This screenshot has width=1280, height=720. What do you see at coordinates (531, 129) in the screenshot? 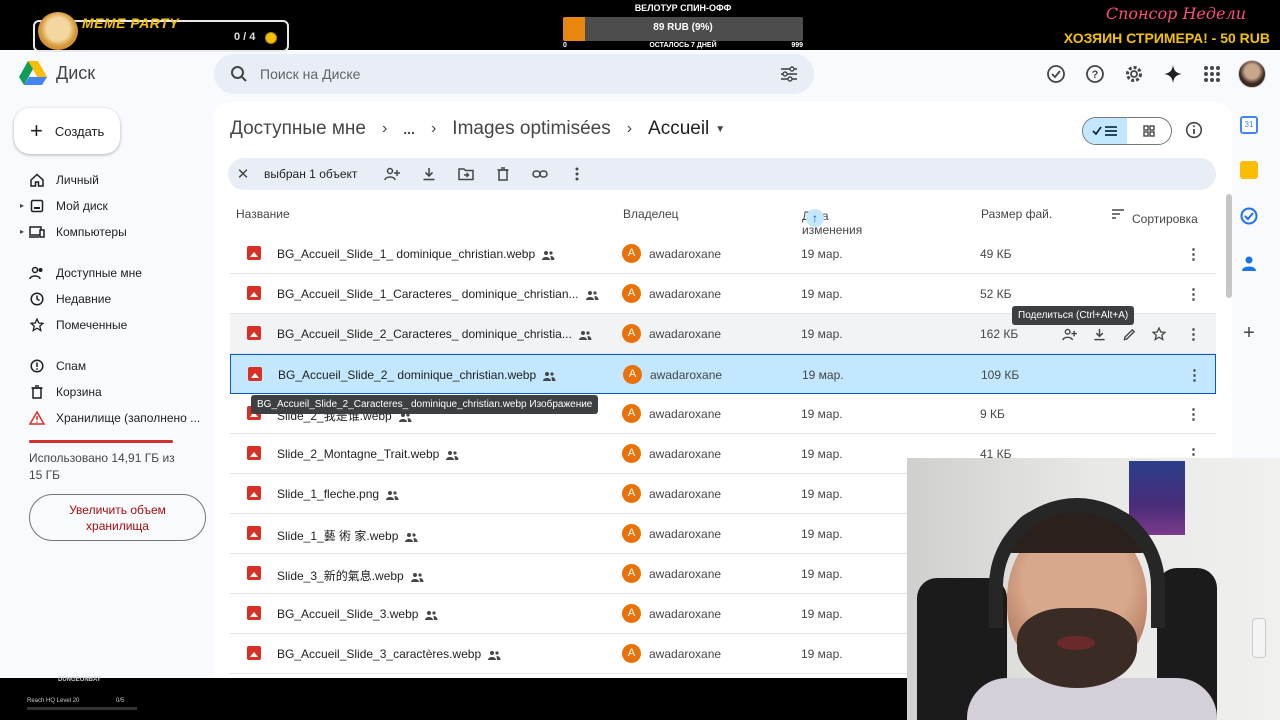
I see `breadcrumb-images-optimisees: Images optimisées` at bounding box center [531, 129].